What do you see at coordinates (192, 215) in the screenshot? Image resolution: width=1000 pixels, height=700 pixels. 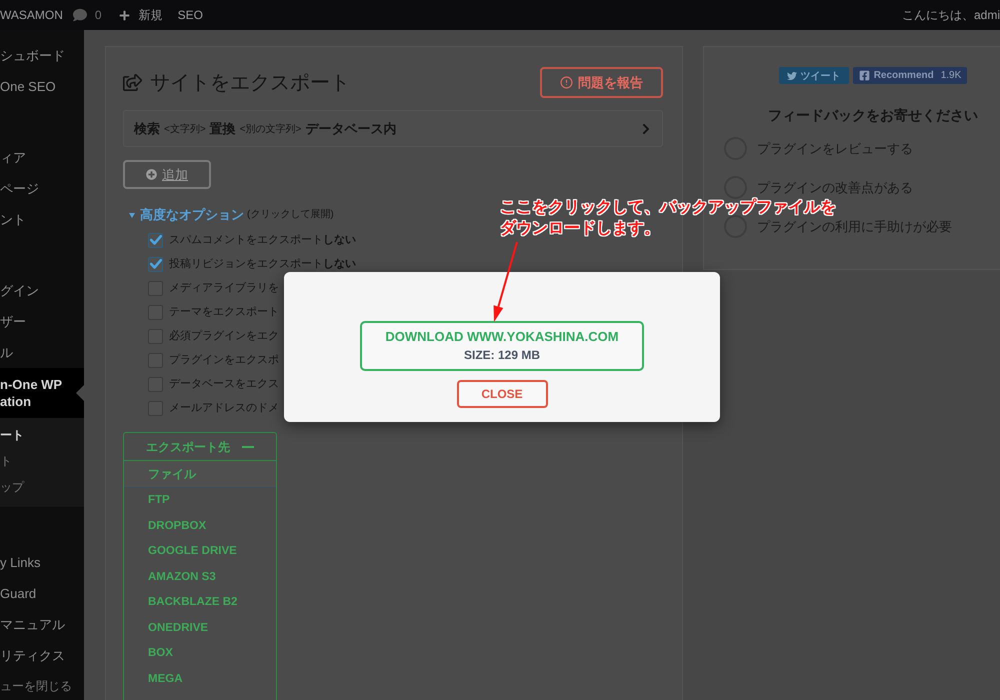 I see `advanced-options-link: 高度なオプション` at bounding box center [192, 215].